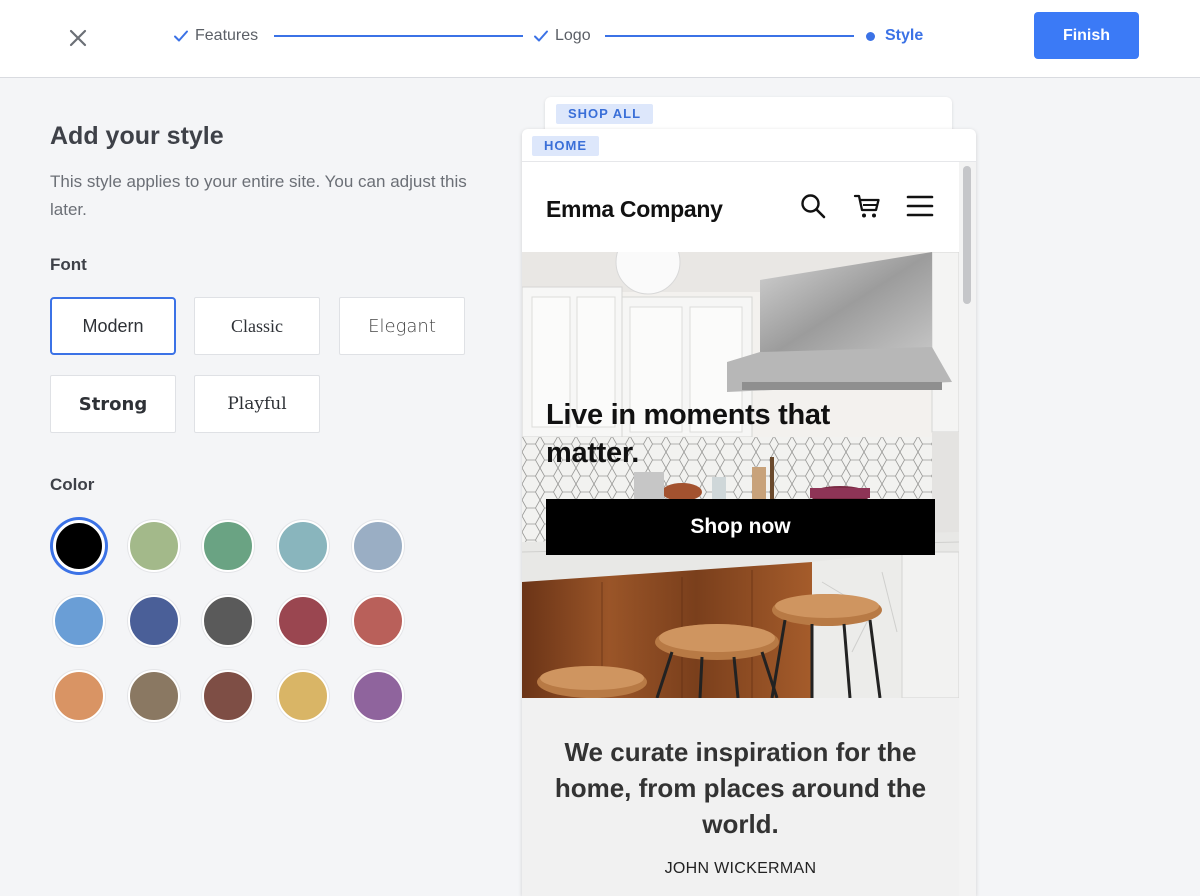 The width and height of the screenshot is (1200, 896). Describe the element at coordinates (68, 264) in the screenshot. I see `font-section-label: Font` at that location.